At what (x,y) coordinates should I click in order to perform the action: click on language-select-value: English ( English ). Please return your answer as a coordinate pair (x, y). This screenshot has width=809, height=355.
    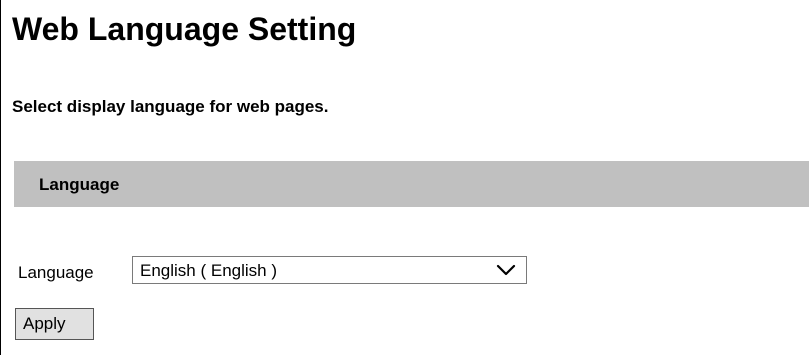
    Looking at the image, I should click on (209, 270).